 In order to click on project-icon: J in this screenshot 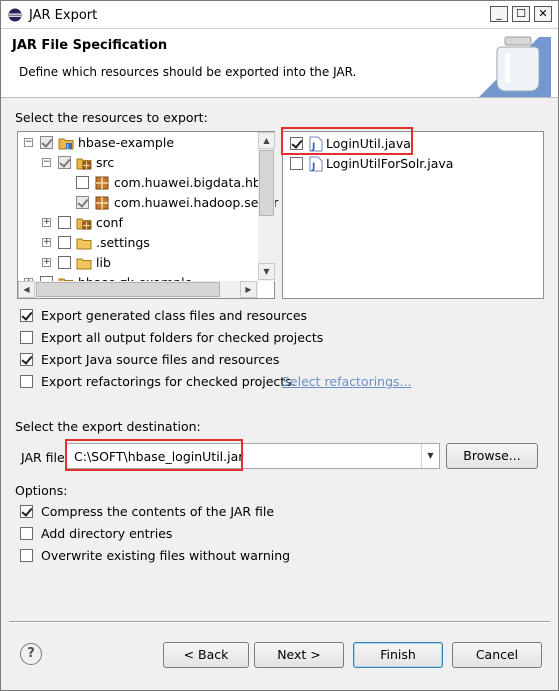, I will do `click(66, 144)`.